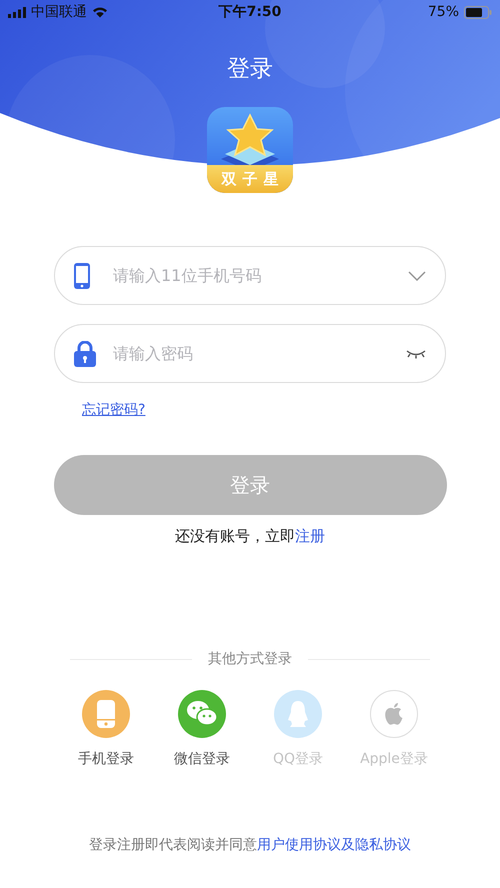 The height and width of the screenshot is (888, 500). I want to click on apple-icon, so click(394, 714).